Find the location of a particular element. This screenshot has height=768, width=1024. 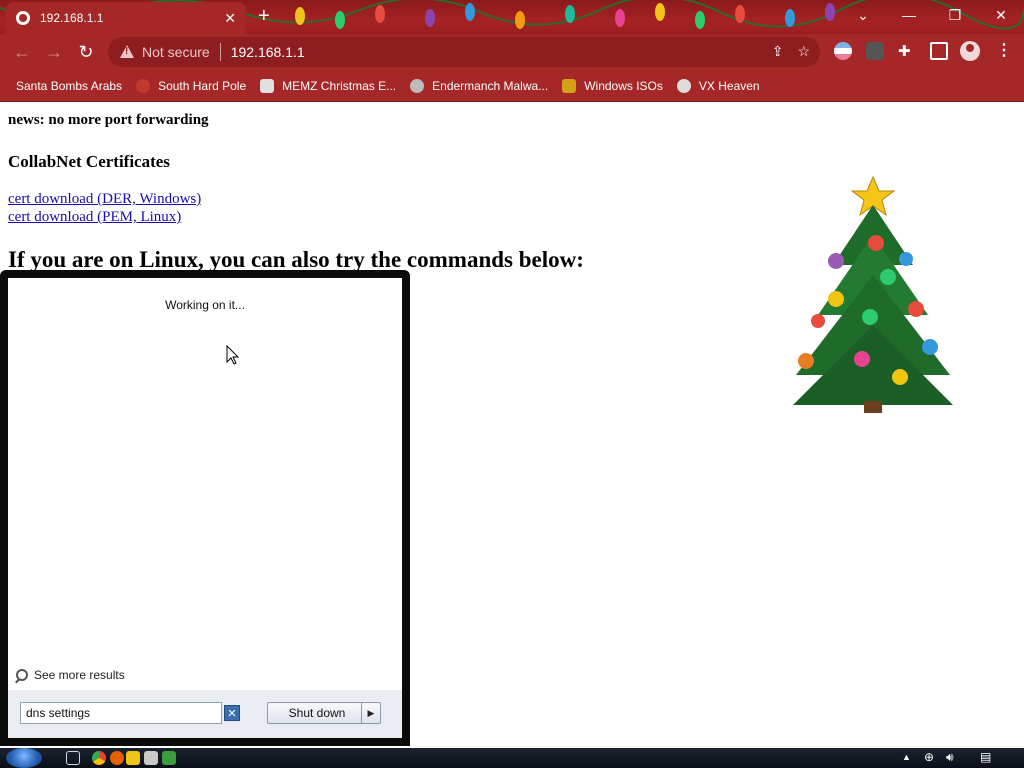

raccoon-icon is located at coordinates (417, 85).